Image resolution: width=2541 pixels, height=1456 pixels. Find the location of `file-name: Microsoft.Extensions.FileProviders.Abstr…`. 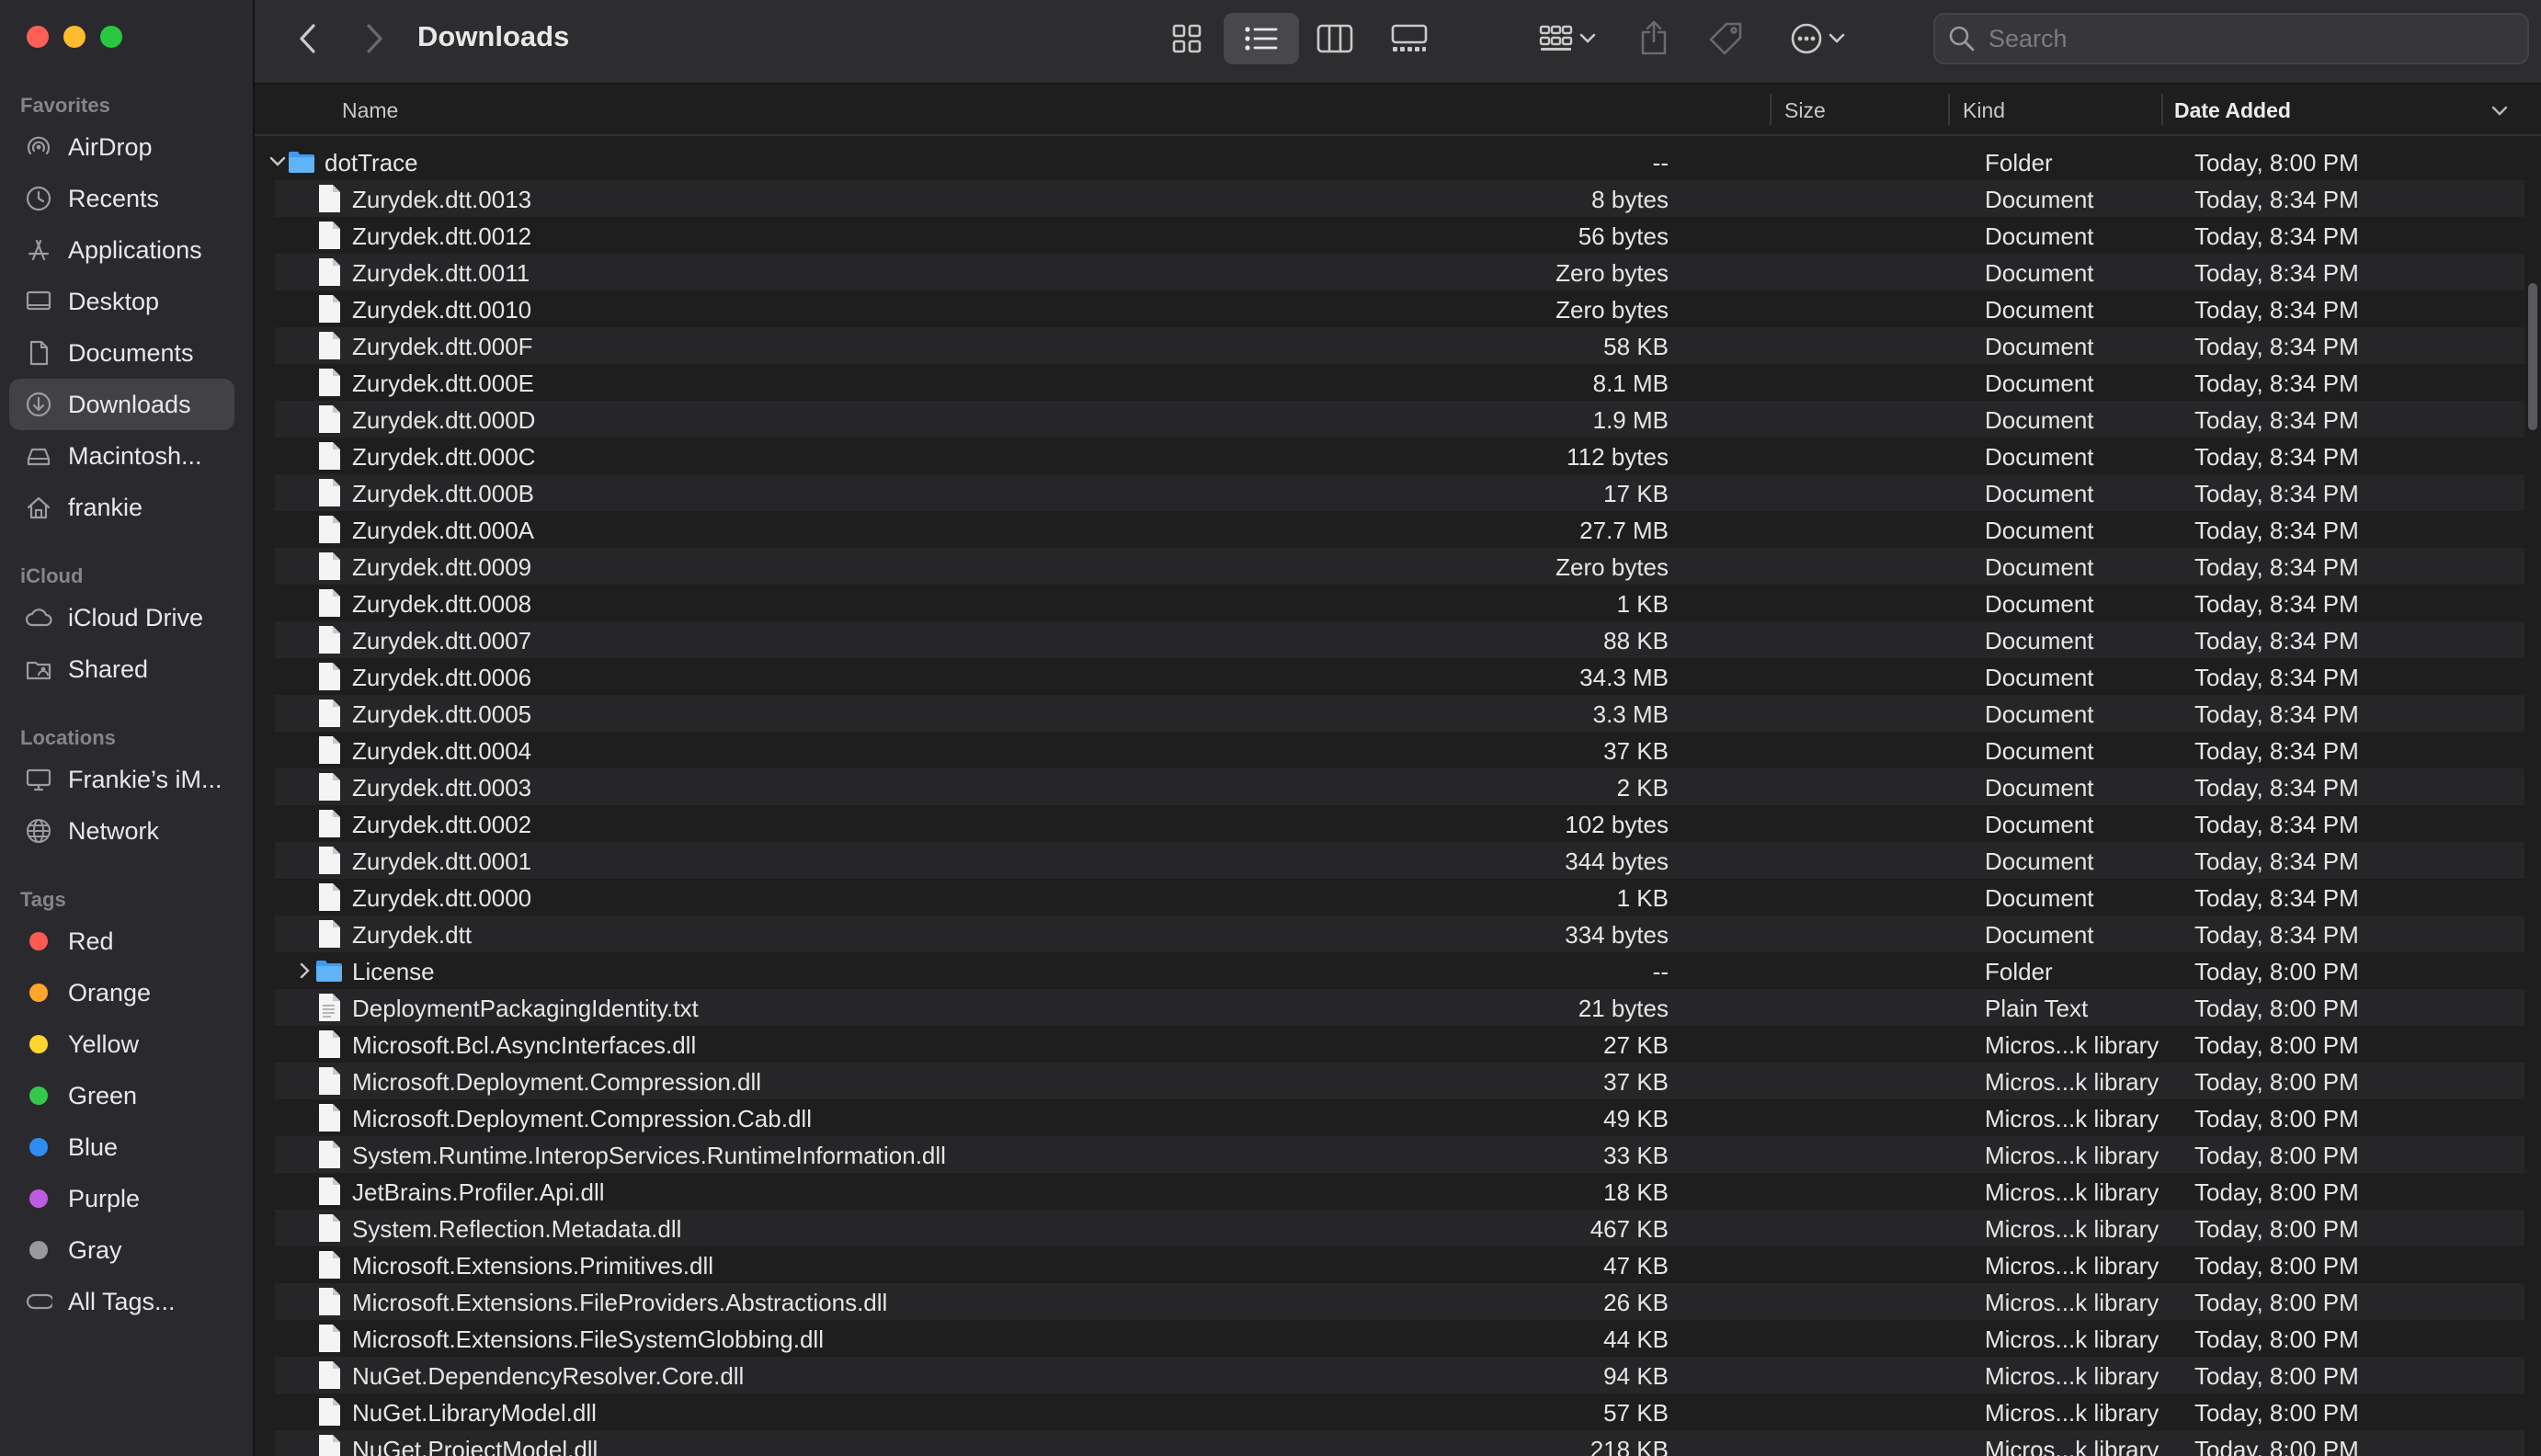

file-name: Microsoft.Extensions.FileProviders.Abstr… is located at coordinates (619, 1303).